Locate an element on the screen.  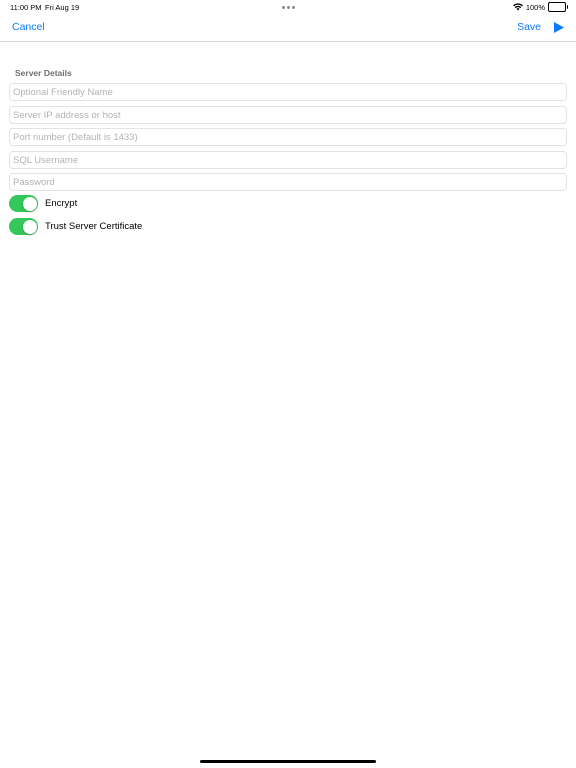
trust-server-certificate-toggle is located at coordinates (23, 226).